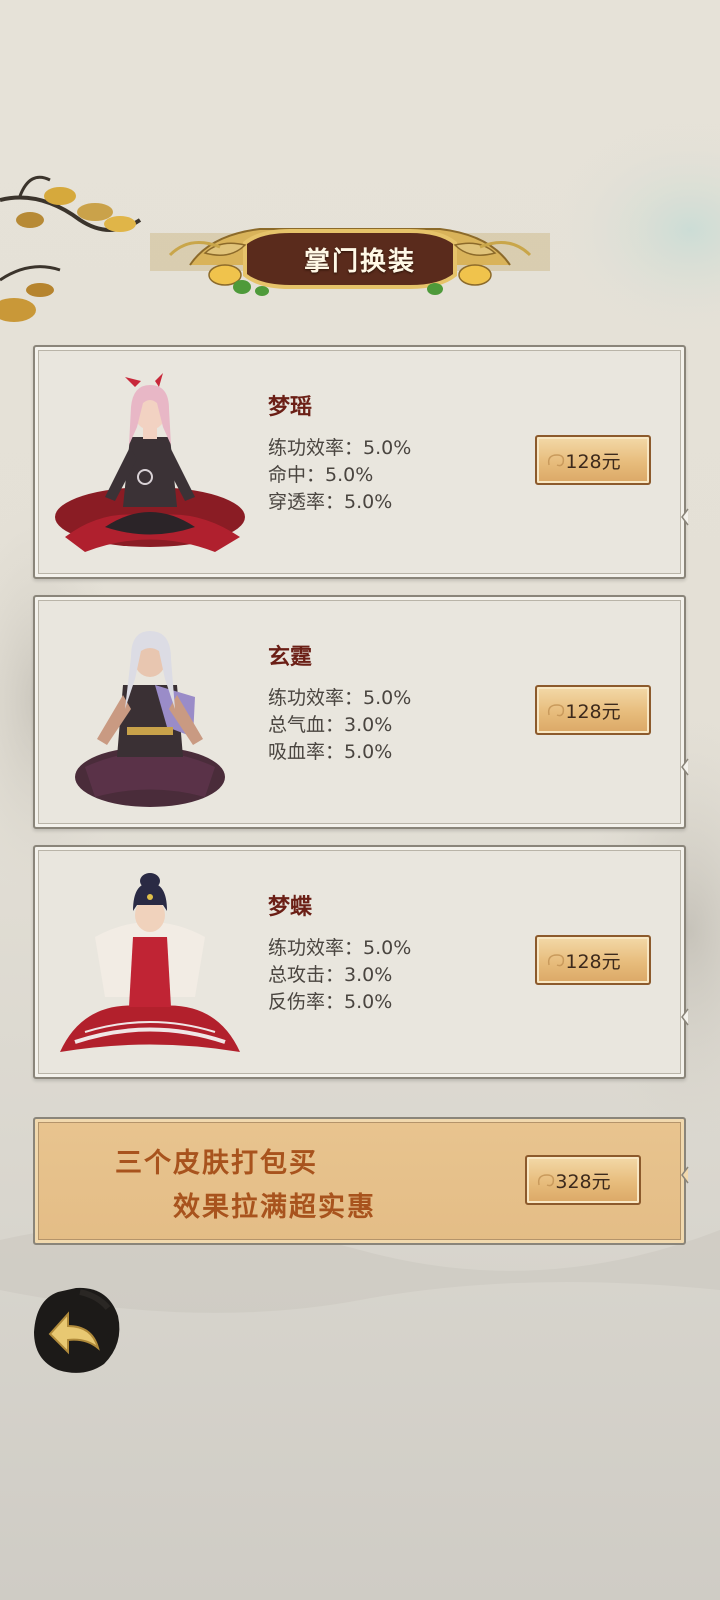 The image size is (720, 1600). What do you see at coordinates (290, 407) in the screenshot?
I see `skin-name: 梦瑶` at bounding box center [290, 407].